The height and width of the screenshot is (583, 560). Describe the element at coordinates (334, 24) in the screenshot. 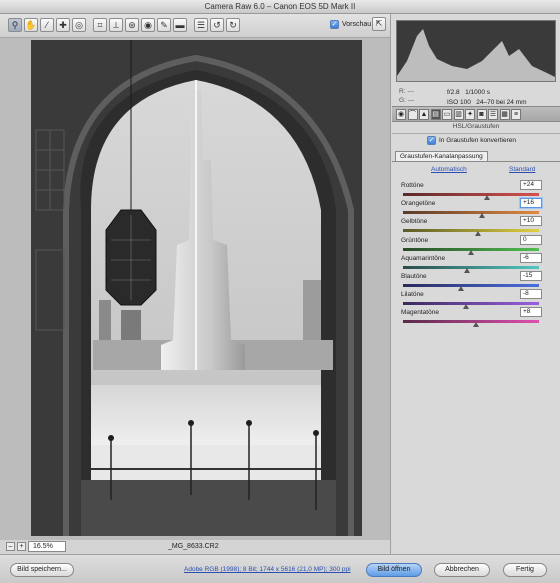

I see `preview-checkbox: ✓` at that location.